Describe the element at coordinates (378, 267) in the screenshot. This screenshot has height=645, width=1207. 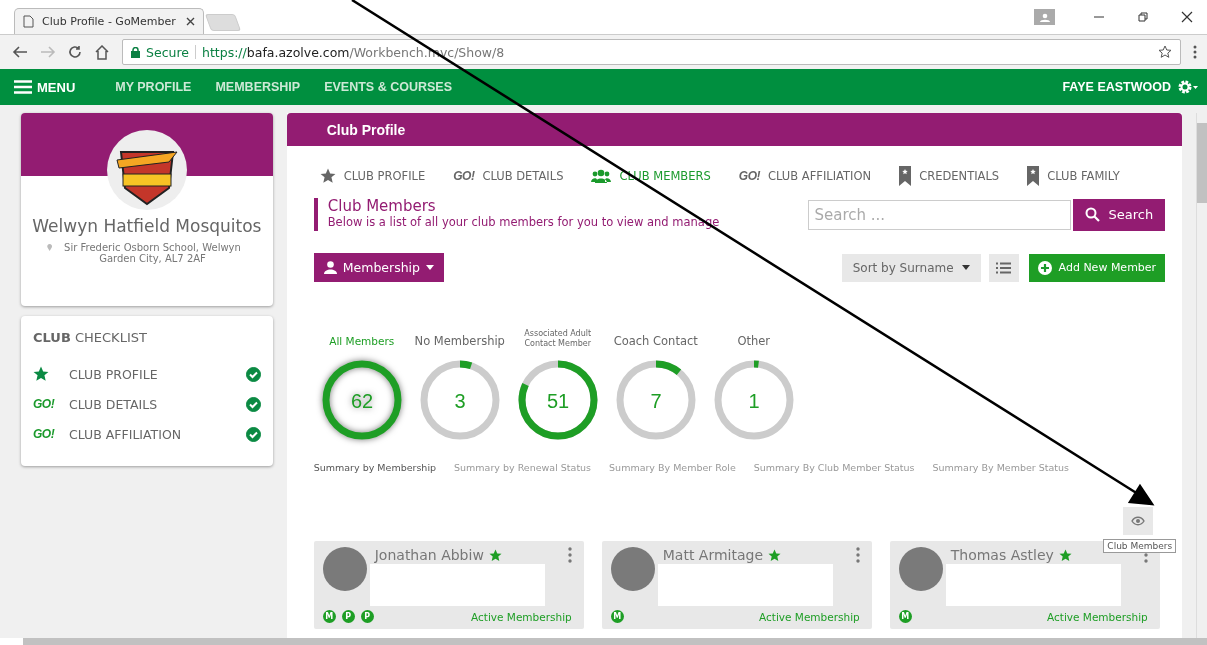
I see `membership-dropdown: Membership` at that location.